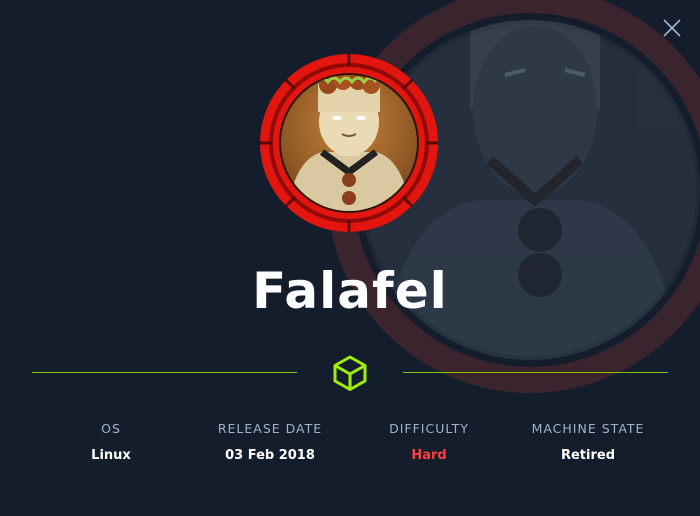 The width and height of the screenshot is (700, 516). Describe the element at coordinates (588, 455) in the screenshot. I see `stat-value: Retired` at that location.